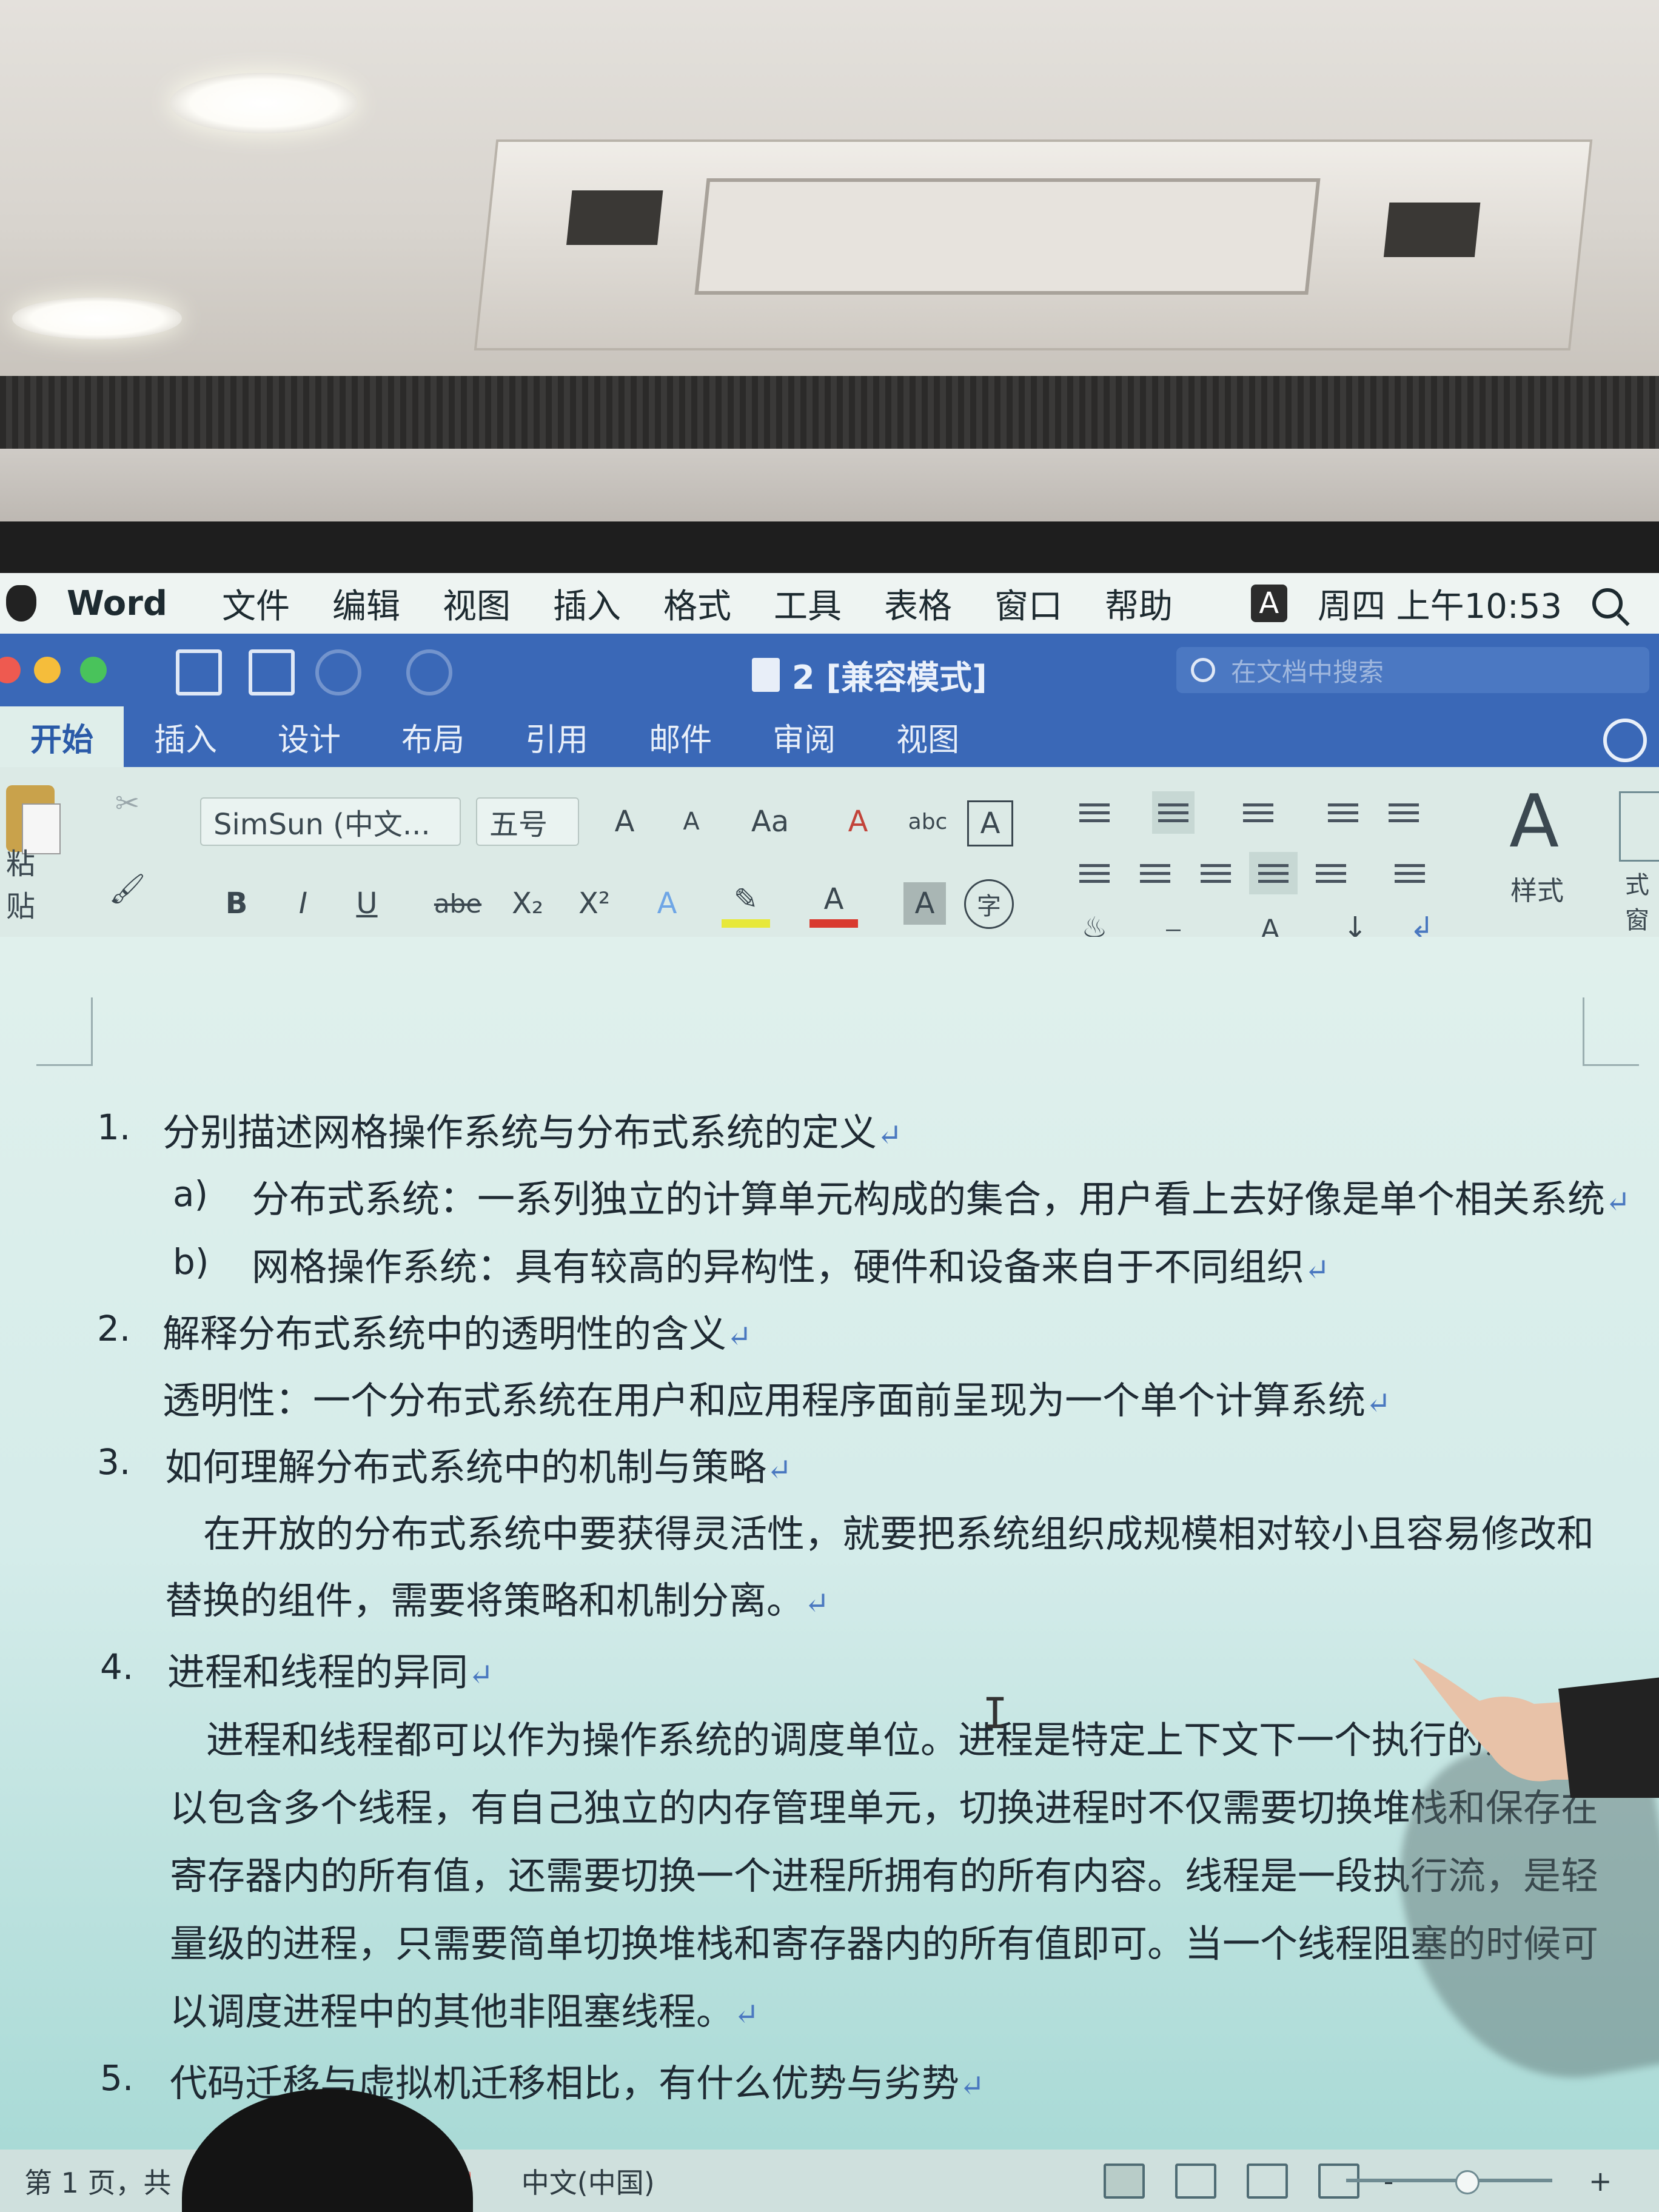 This screenshot has width=1659, height=2212. Describe the element at coordinates (366, 603) in the screenshot. I see `menu-edit: 编辑` at that location.